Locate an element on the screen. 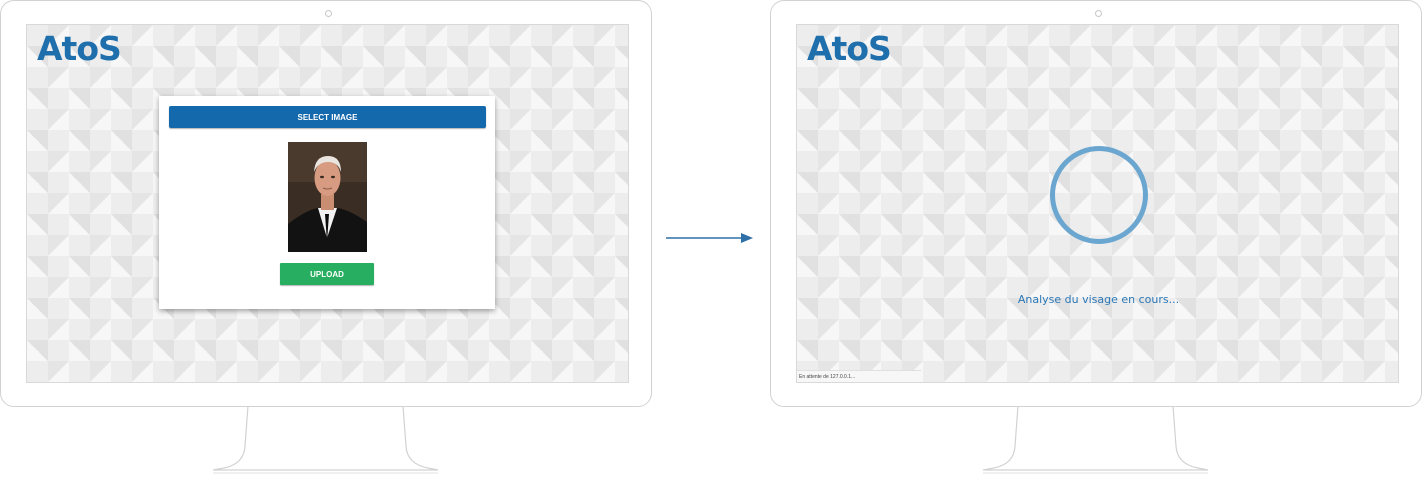 This screenshot has width=1425, height=477. portrait-image is located at coordinates (327, 197).